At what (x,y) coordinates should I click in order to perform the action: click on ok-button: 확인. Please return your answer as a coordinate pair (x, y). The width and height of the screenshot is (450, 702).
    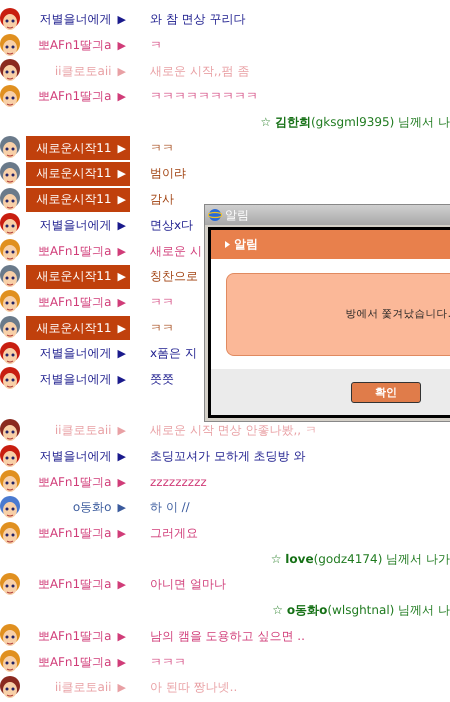
    Looking at the image, I should click on (386, 392).